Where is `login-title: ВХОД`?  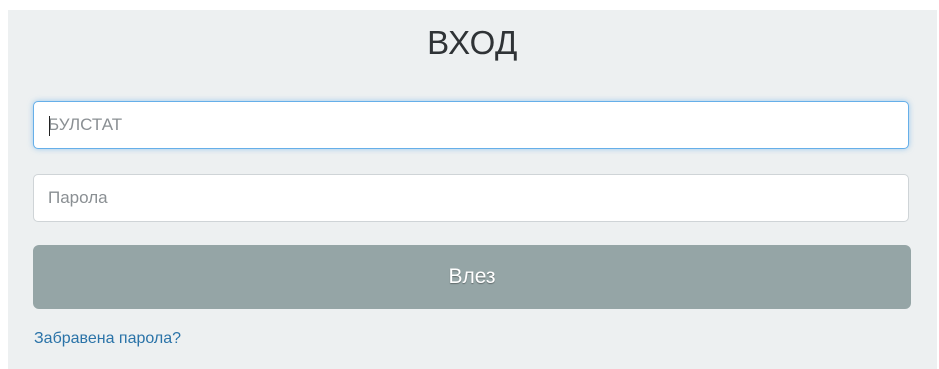 login-title: ВХОД is located at coordinates (472, 42).